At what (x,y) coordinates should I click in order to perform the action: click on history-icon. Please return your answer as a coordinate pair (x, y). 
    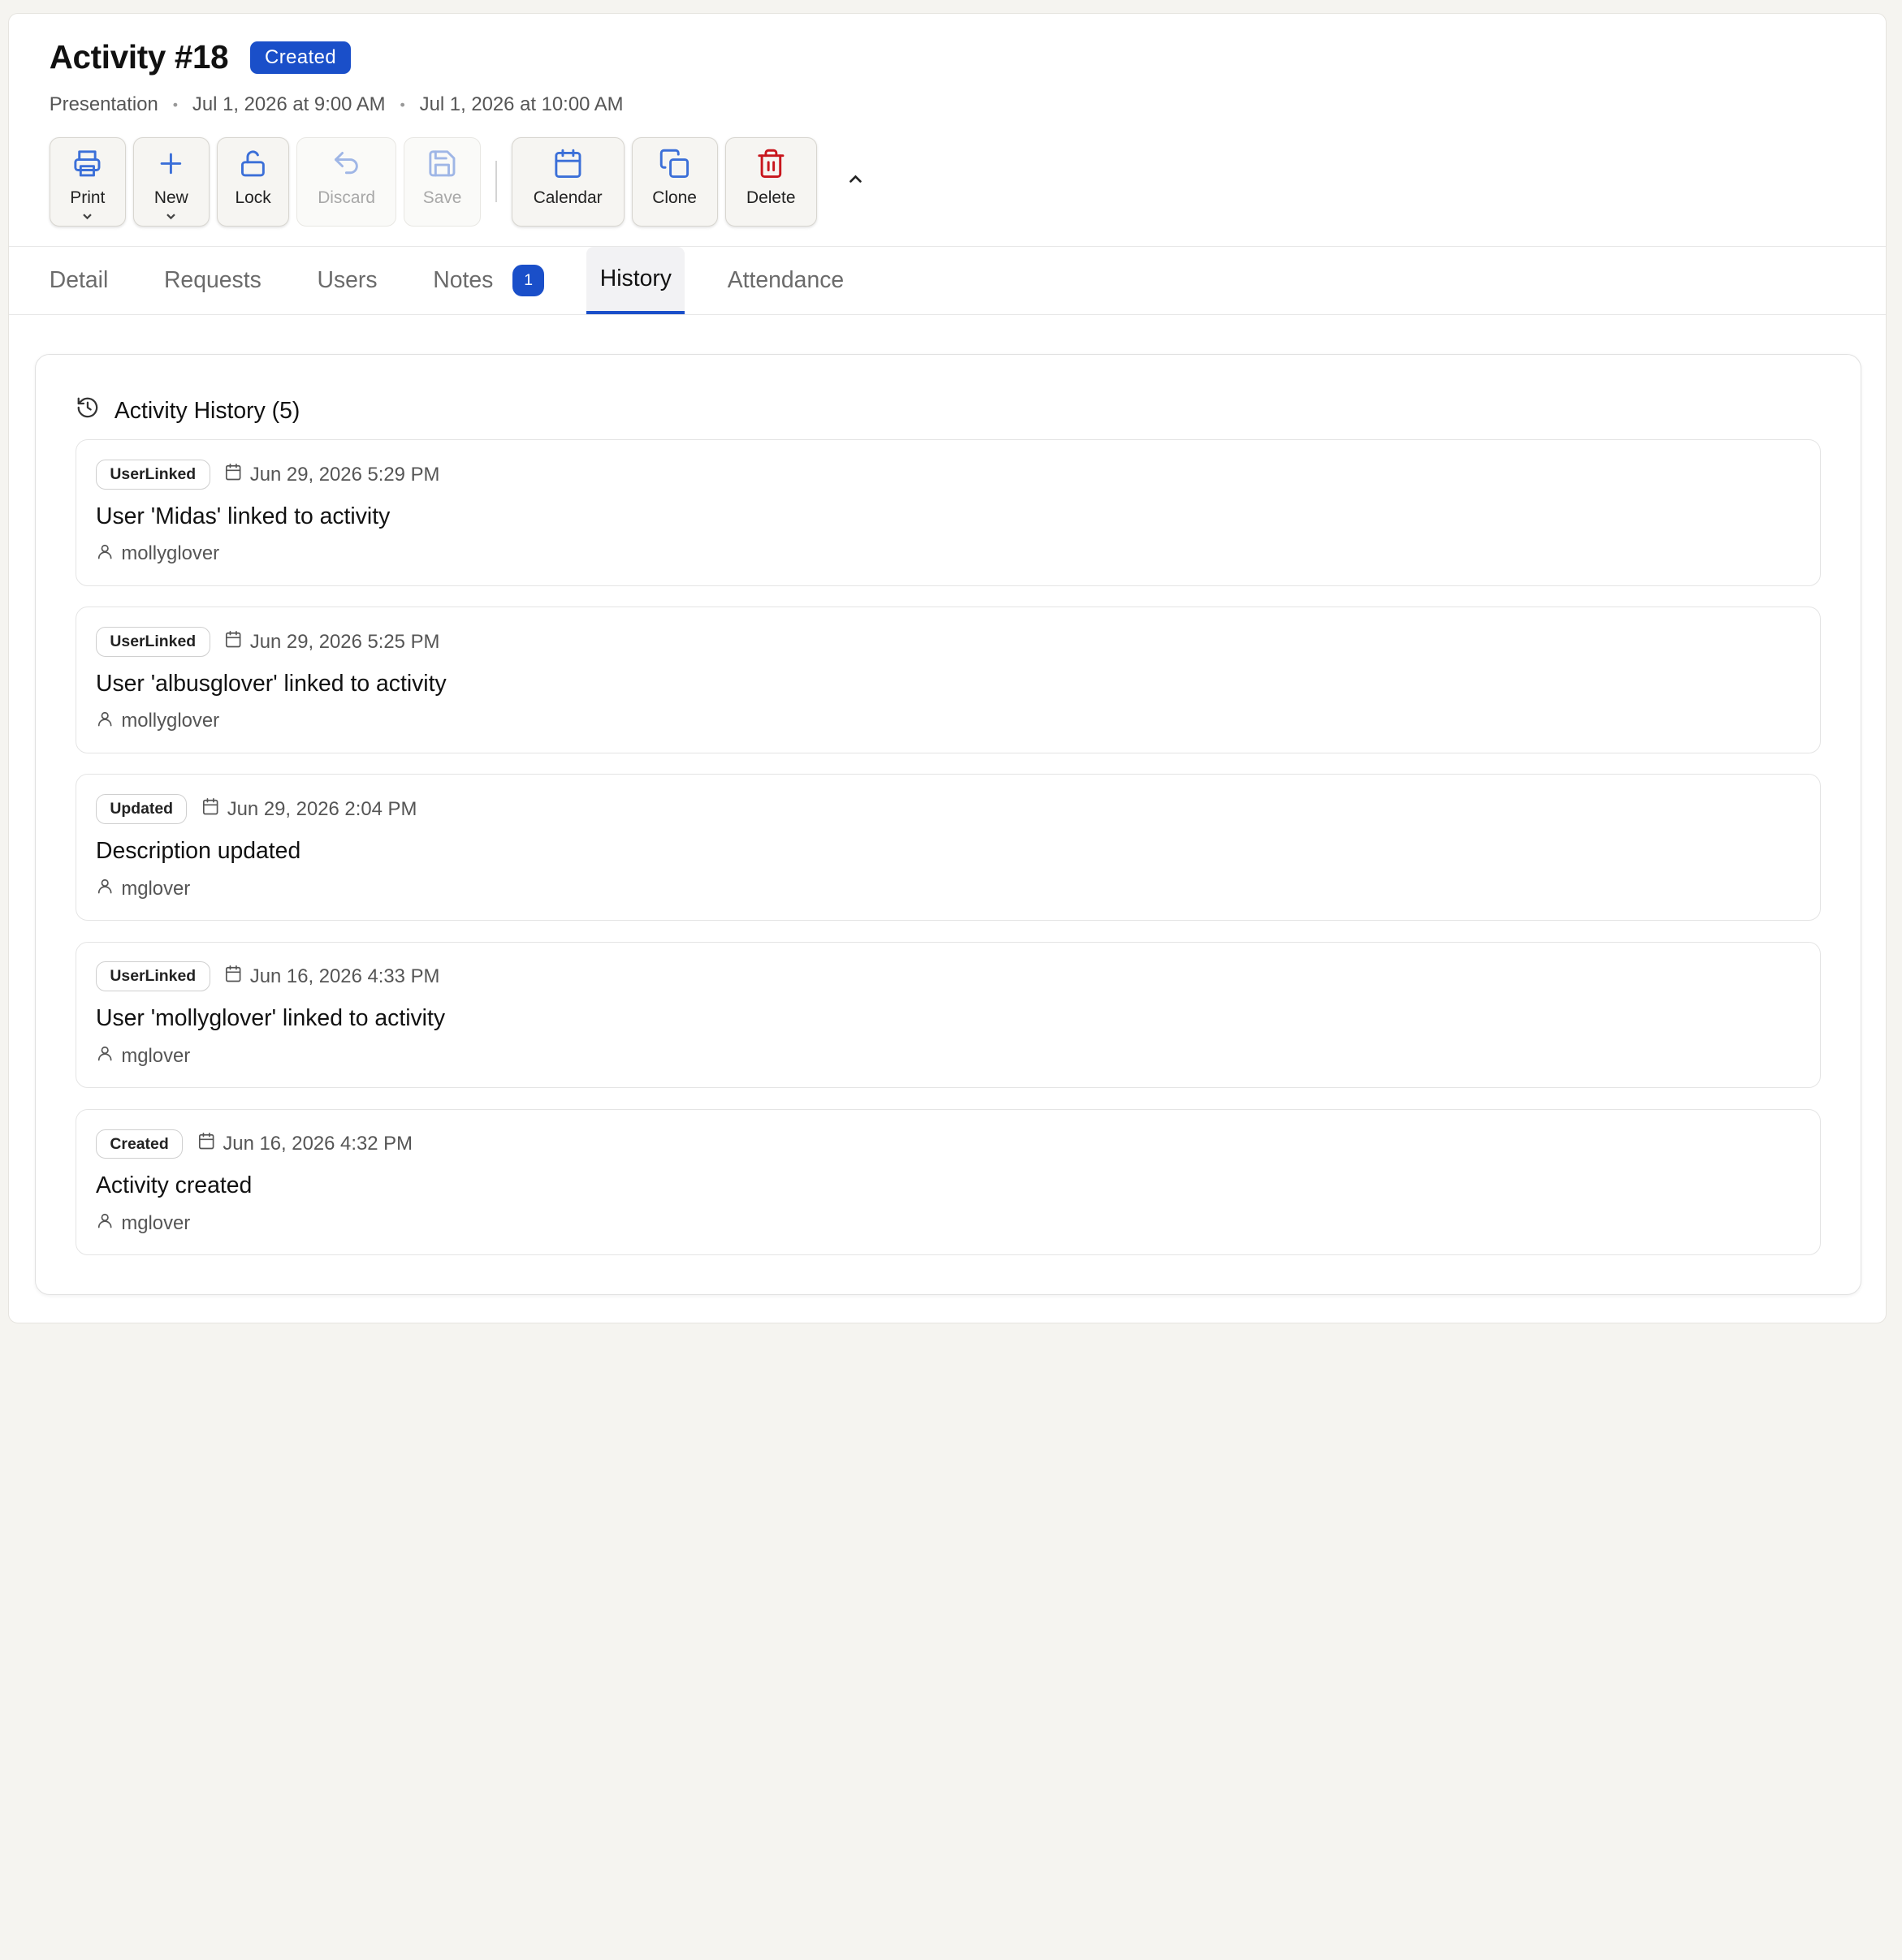
    Looking at the image, I should click on (88, 410).